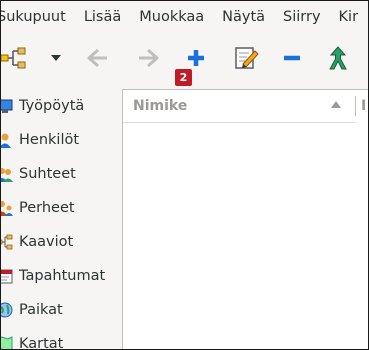 This screenshot has height=350, width=369. I want to click on sidebar-item-label: Henkilöt, so click(49, 140).